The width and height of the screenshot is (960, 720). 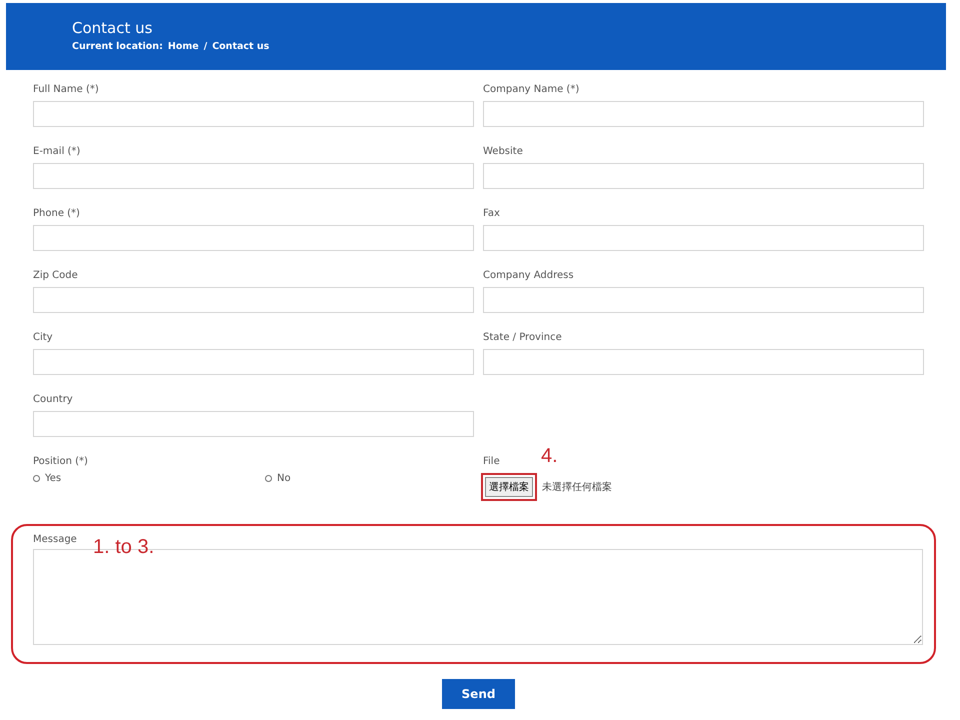 What do you see at coordinates (55, 539) in the screenshot?
I see `field-label: Message` at bounding box center [55, 539].